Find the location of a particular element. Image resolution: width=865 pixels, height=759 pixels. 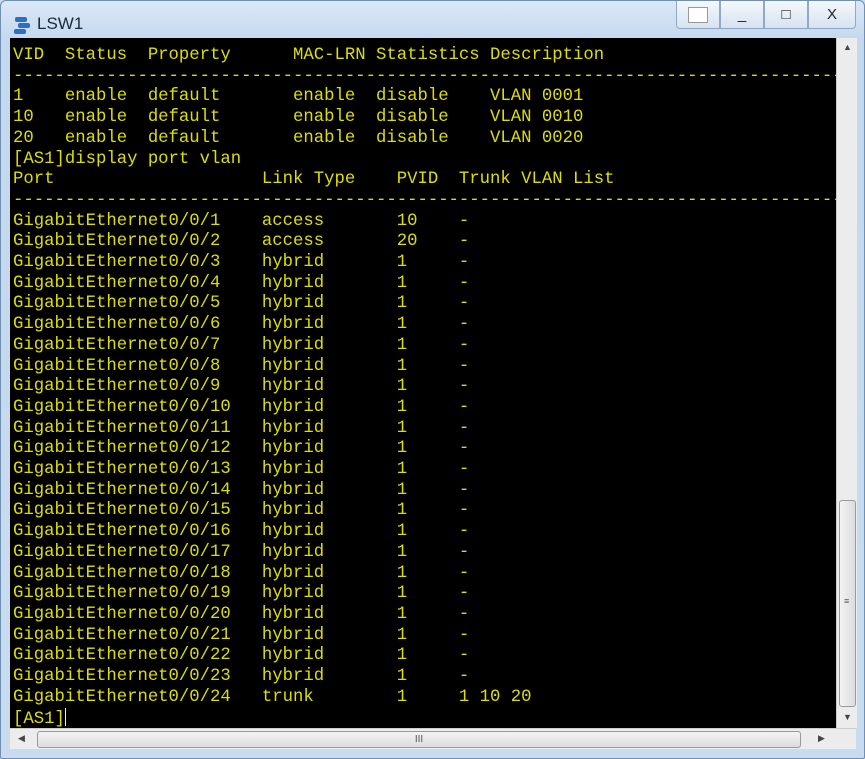

horizontal-scroll-thumb: III is located at coordinates (419, 739).